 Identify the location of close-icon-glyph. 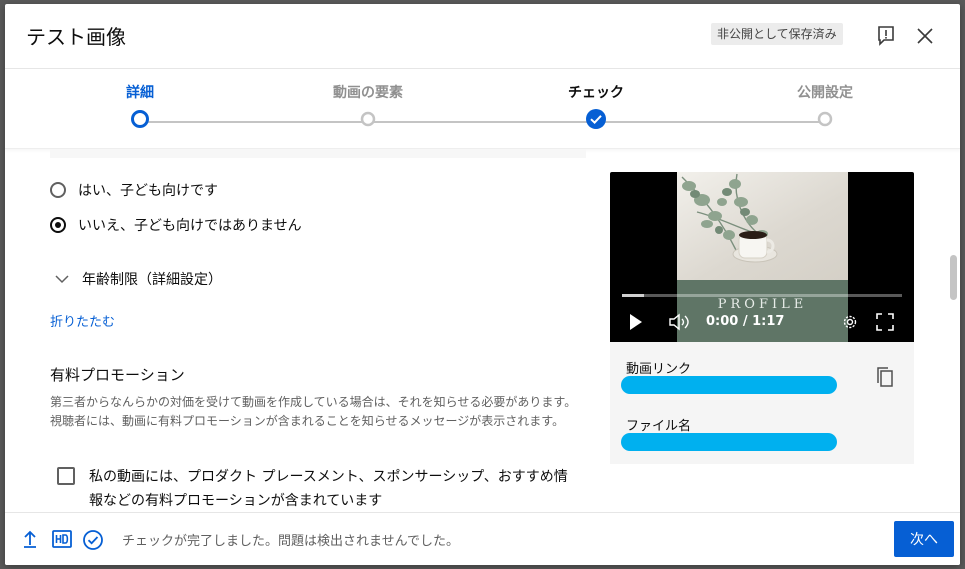
(925, 36).